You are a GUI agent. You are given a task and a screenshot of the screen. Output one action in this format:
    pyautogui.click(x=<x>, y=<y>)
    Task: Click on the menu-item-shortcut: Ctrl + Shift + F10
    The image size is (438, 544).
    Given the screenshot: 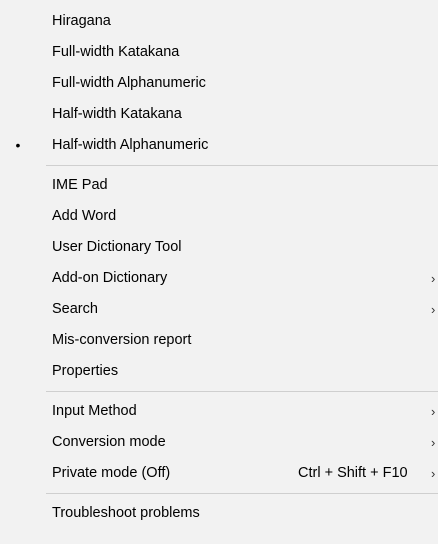 What is the action you would take?
    pyautogui.click(x=353, y=473)
    